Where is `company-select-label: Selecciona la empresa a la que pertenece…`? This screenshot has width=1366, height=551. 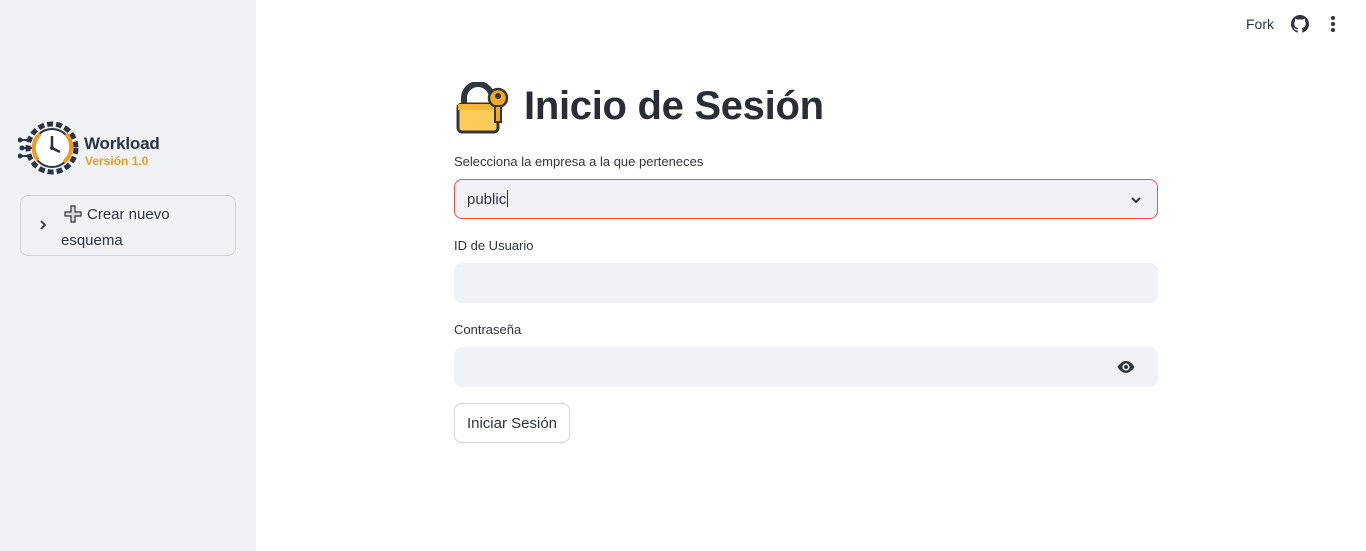 company-select-label: Selecciona la empresa a la que pertenece… is located at coordinates (579, 161).